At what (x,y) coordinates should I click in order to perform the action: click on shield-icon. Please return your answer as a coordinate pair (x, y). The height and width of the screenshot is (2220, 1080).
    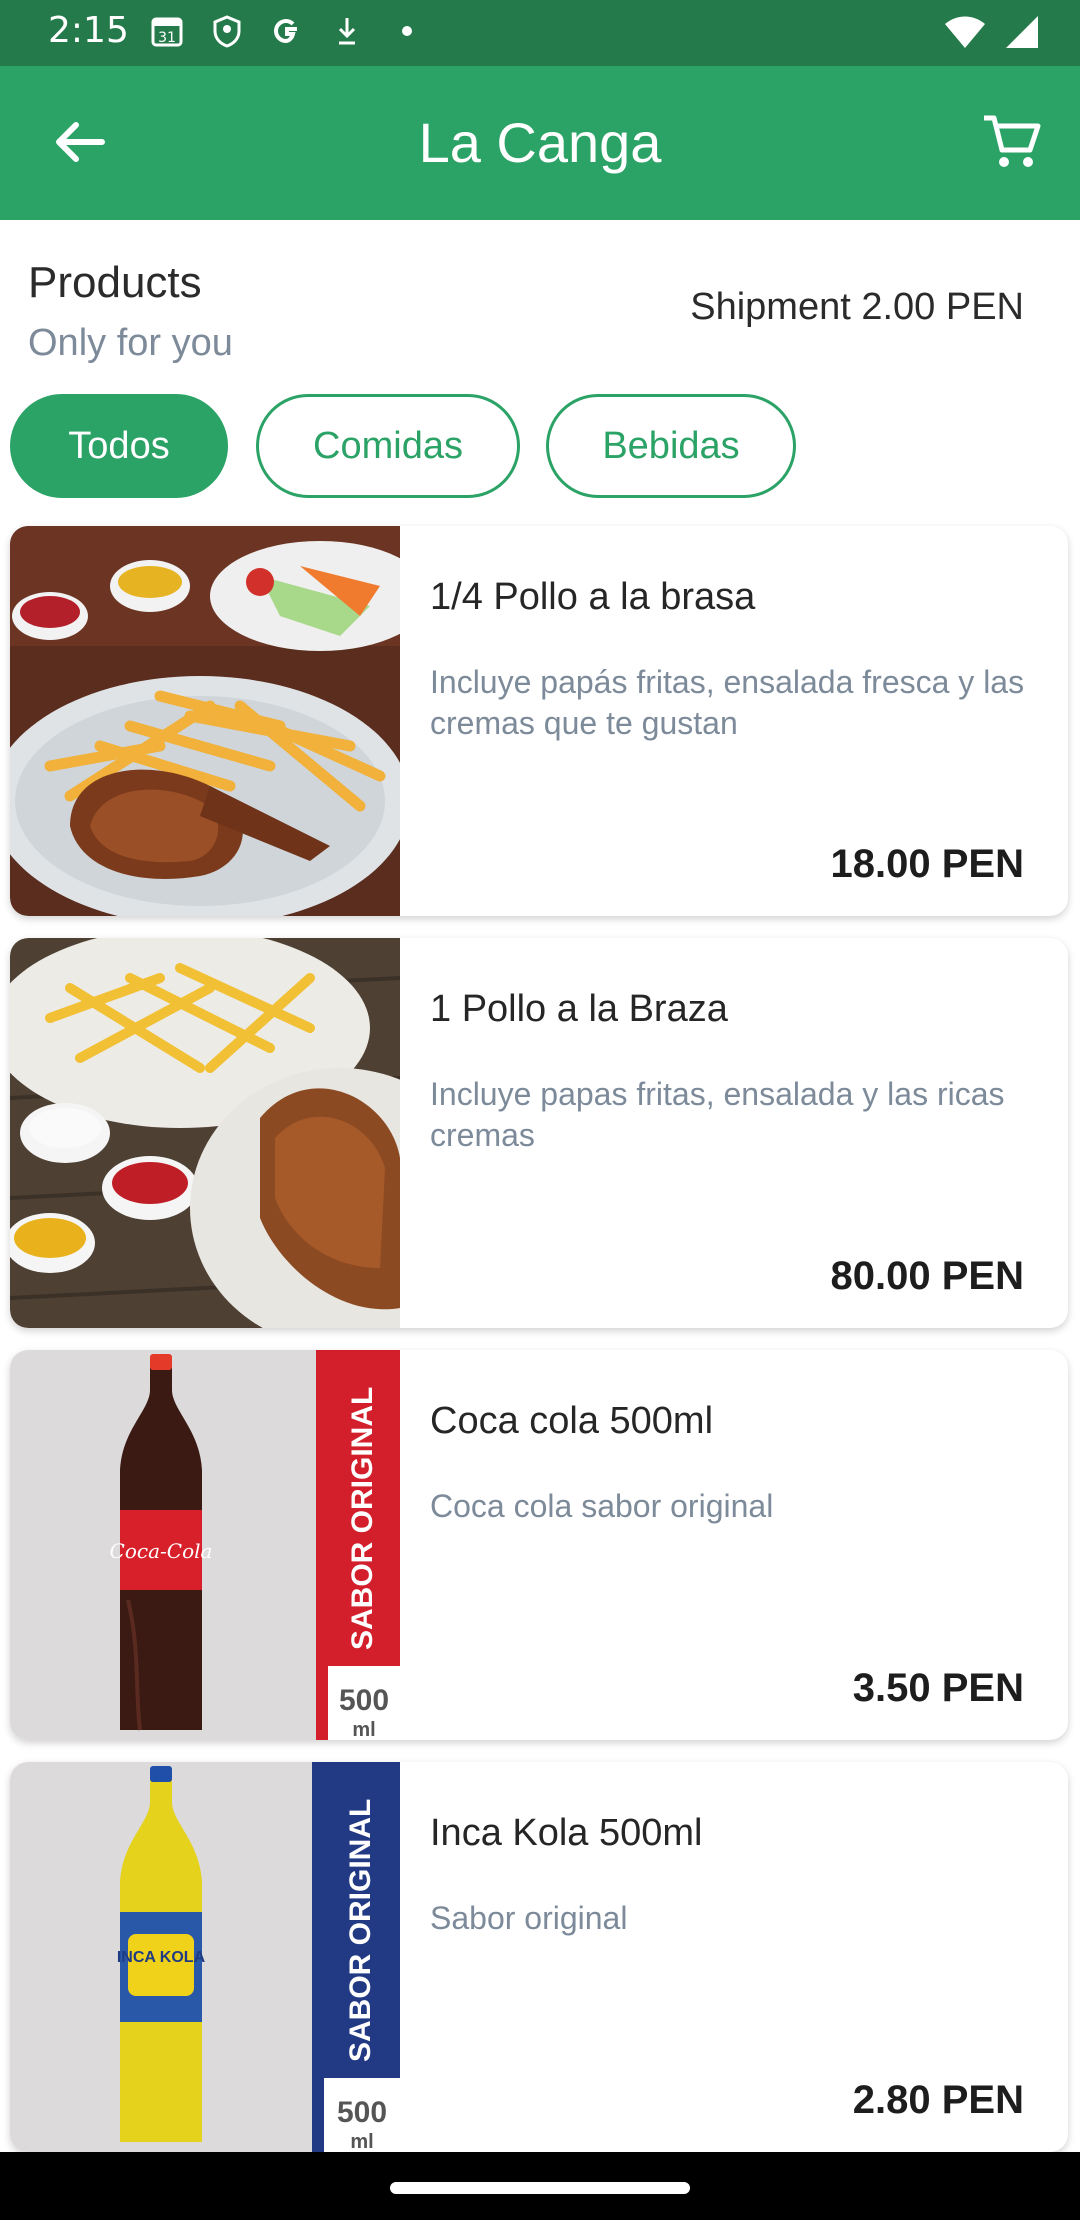
    Looking at the image, I should click on (227, 31).